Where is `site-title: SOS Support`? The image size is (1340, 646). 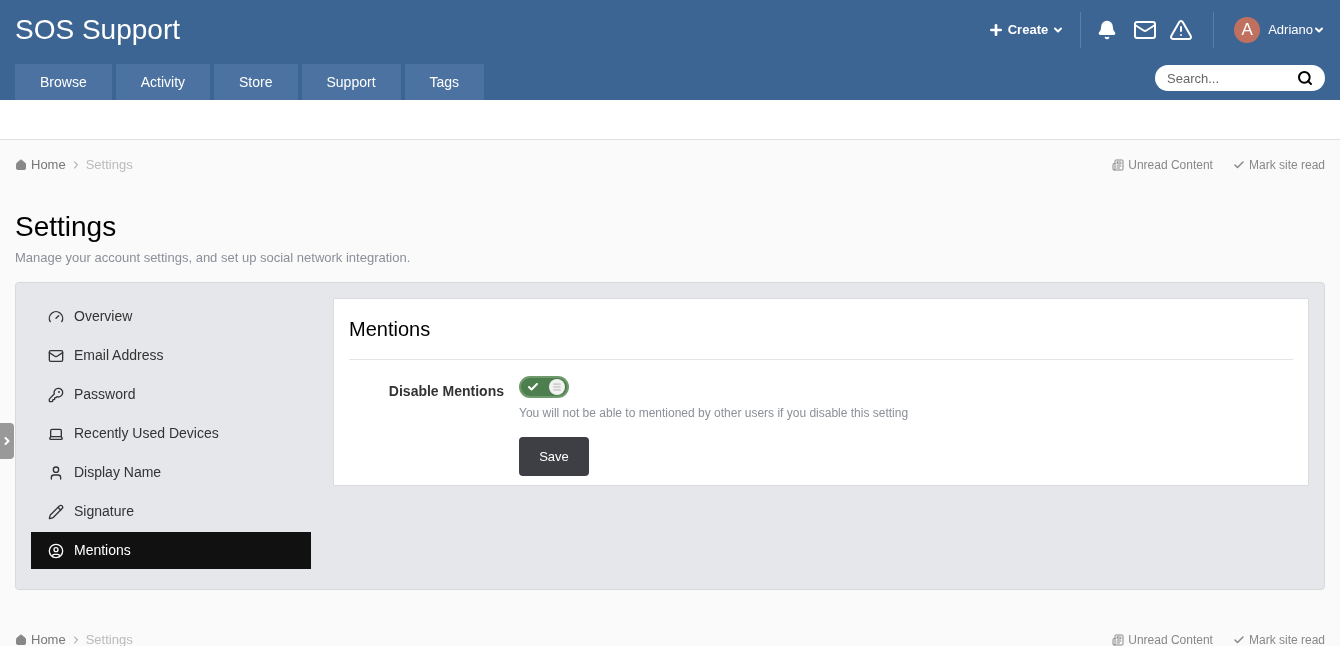
site-title: SOS Support is located at coordinates (97, 30).